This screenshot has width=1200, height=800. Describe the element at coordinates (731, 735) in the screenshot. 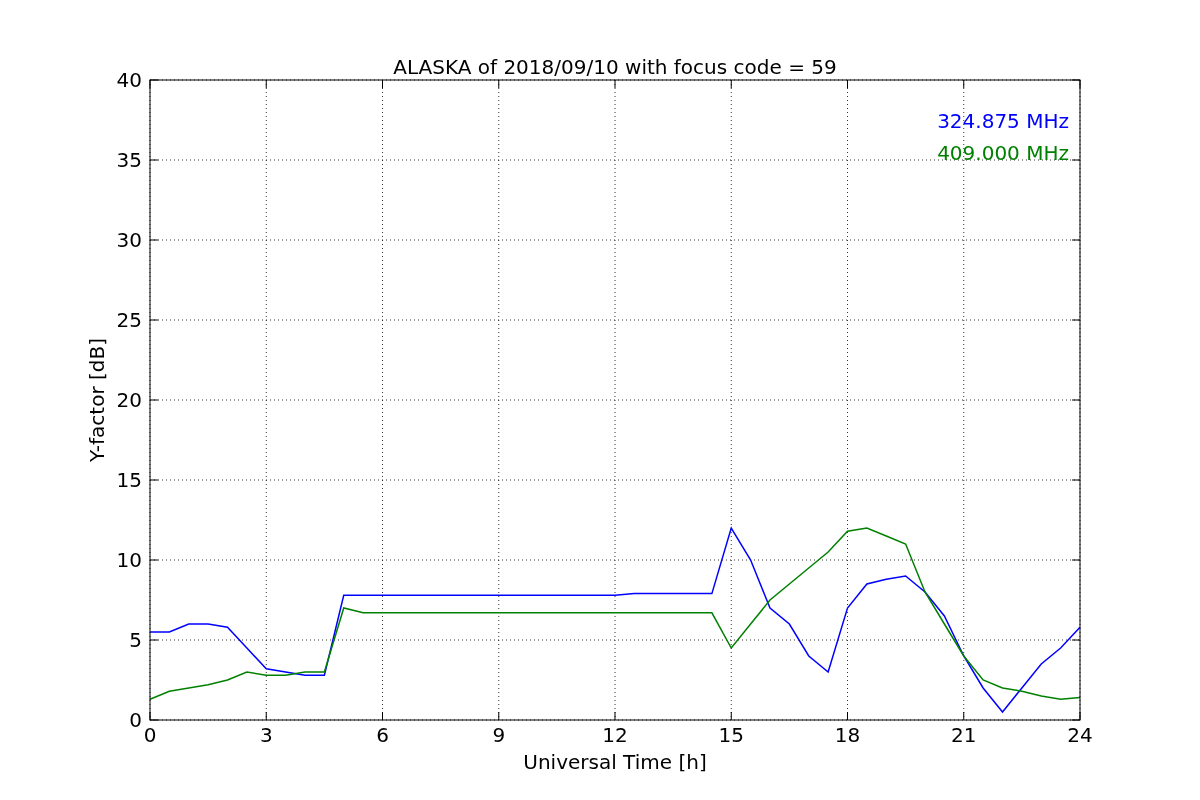

I see `x-tick-label: 15` at that location.